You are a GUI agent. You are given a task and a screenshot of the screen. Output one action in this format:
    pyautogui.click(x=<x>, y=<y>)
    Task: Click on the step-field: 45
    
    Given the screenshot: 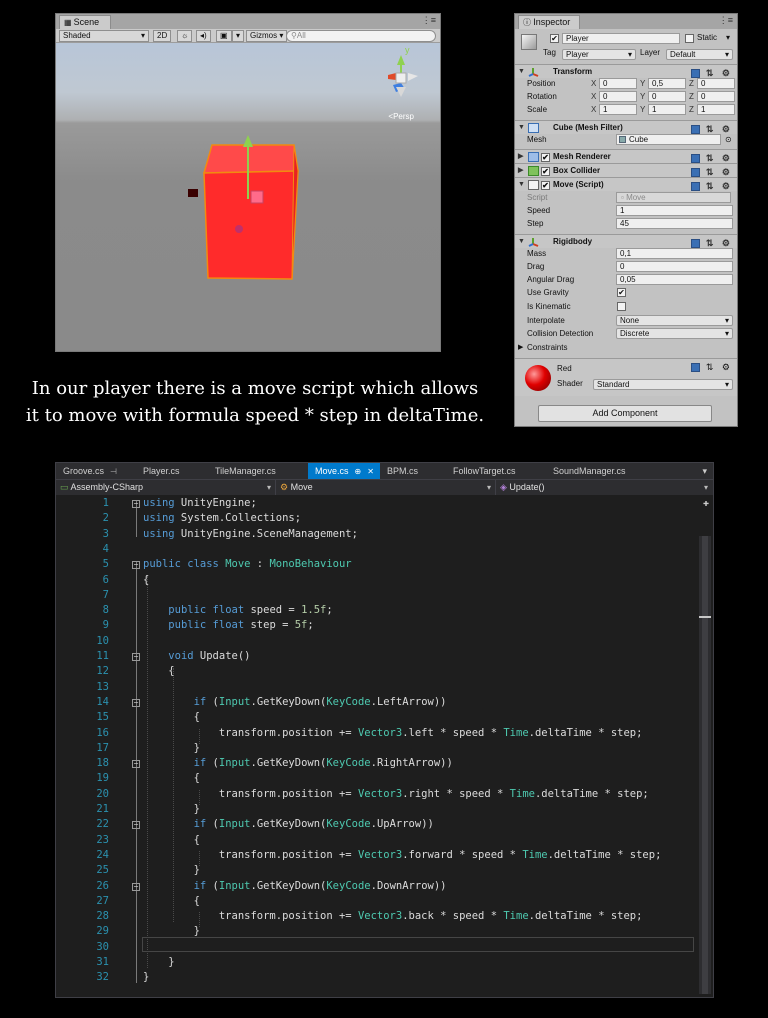 What is the action you would take?
    pyautogui.click(x=674, y=223)
    